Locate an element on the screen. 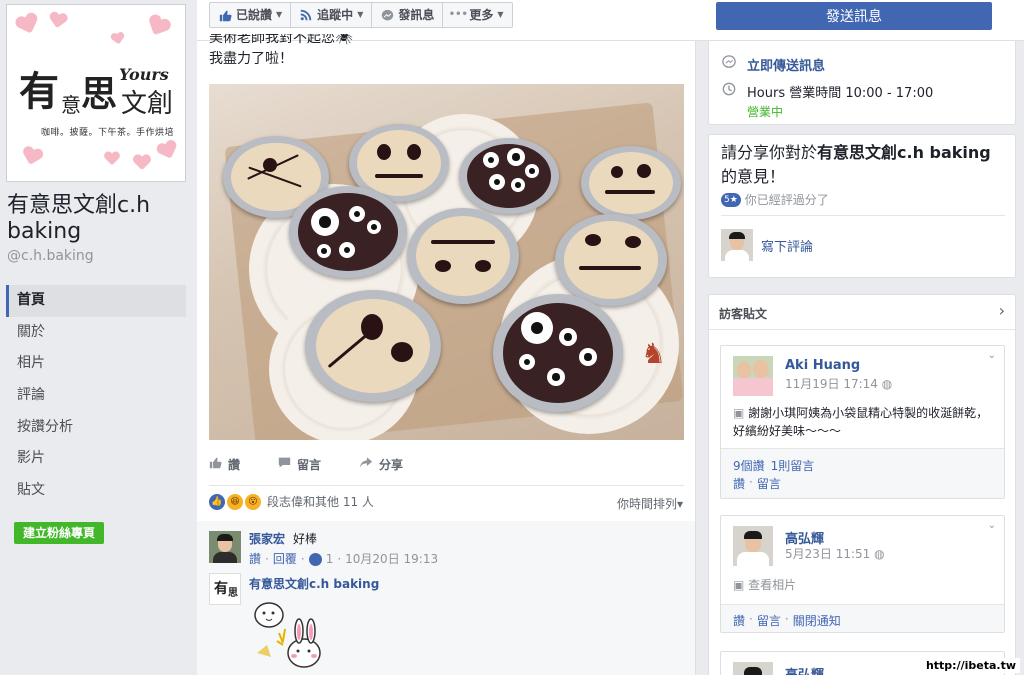 The width and height of the screenshot is (1024, 675). create-page-button: 建立粉絲專頁 is located at coordinates (59, 533).